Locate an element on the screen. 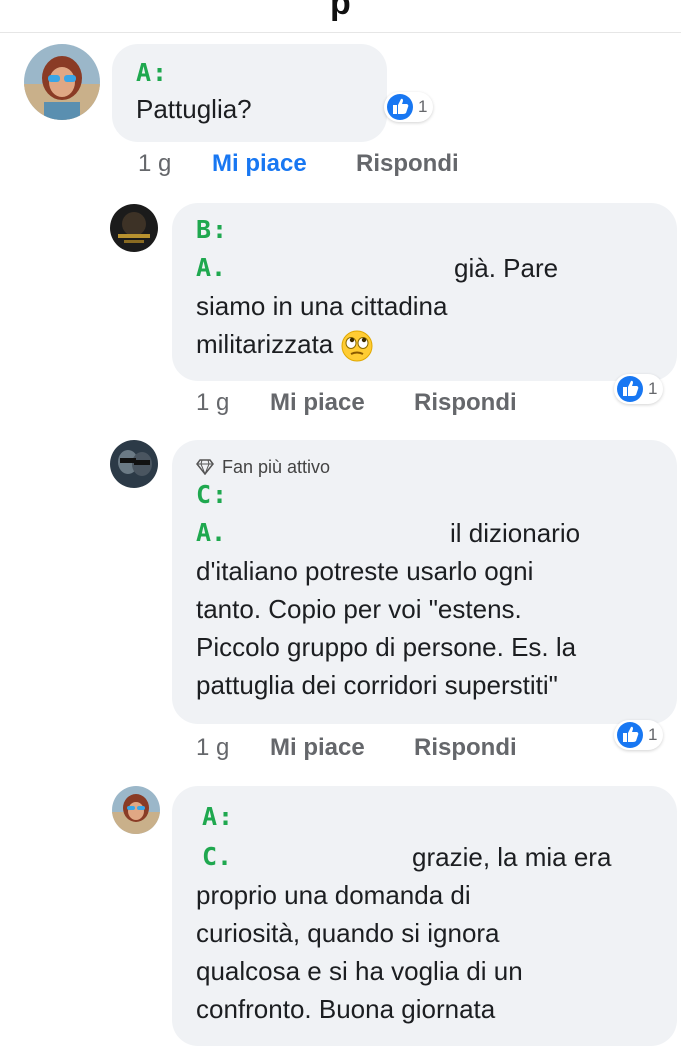  top-bar: p is located at coordinates (340, 16).